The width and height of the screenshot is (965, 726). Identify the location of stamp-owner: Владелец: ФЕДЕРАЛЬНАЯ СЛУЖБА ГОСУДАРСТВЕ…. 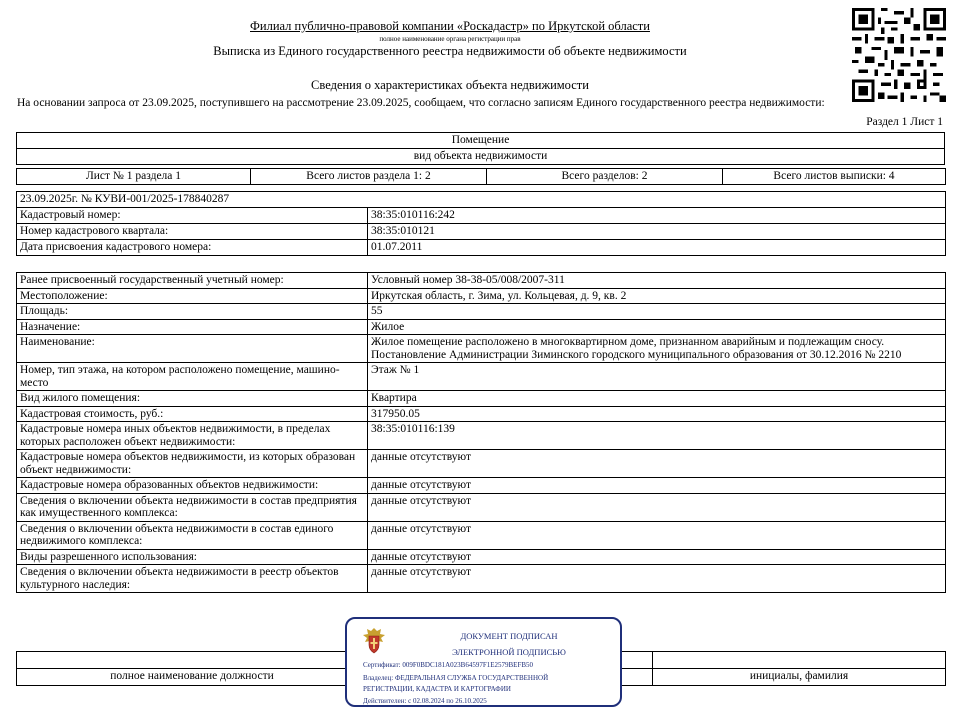
(456, 678).